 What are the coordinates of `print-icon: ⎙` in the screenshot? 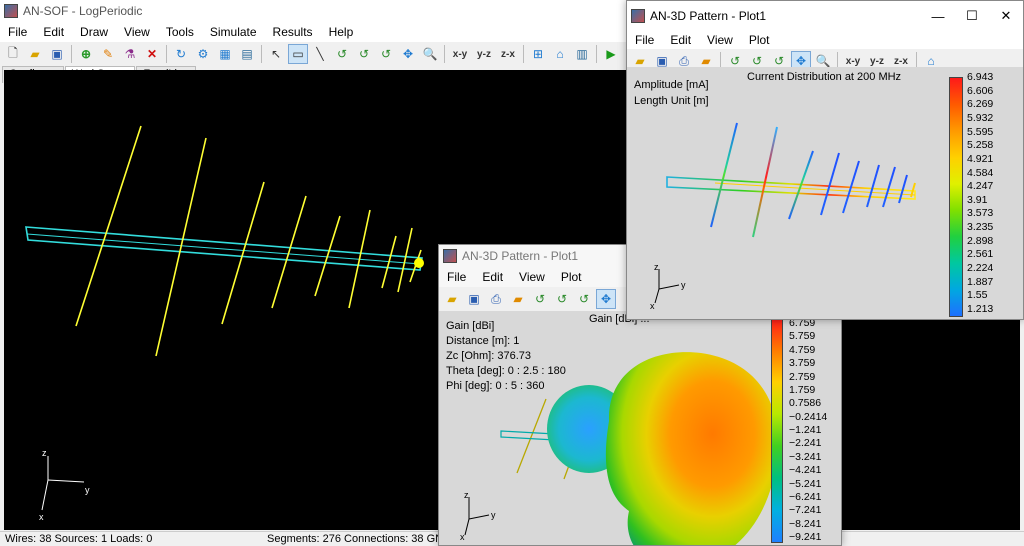 It's located at (496, 299).